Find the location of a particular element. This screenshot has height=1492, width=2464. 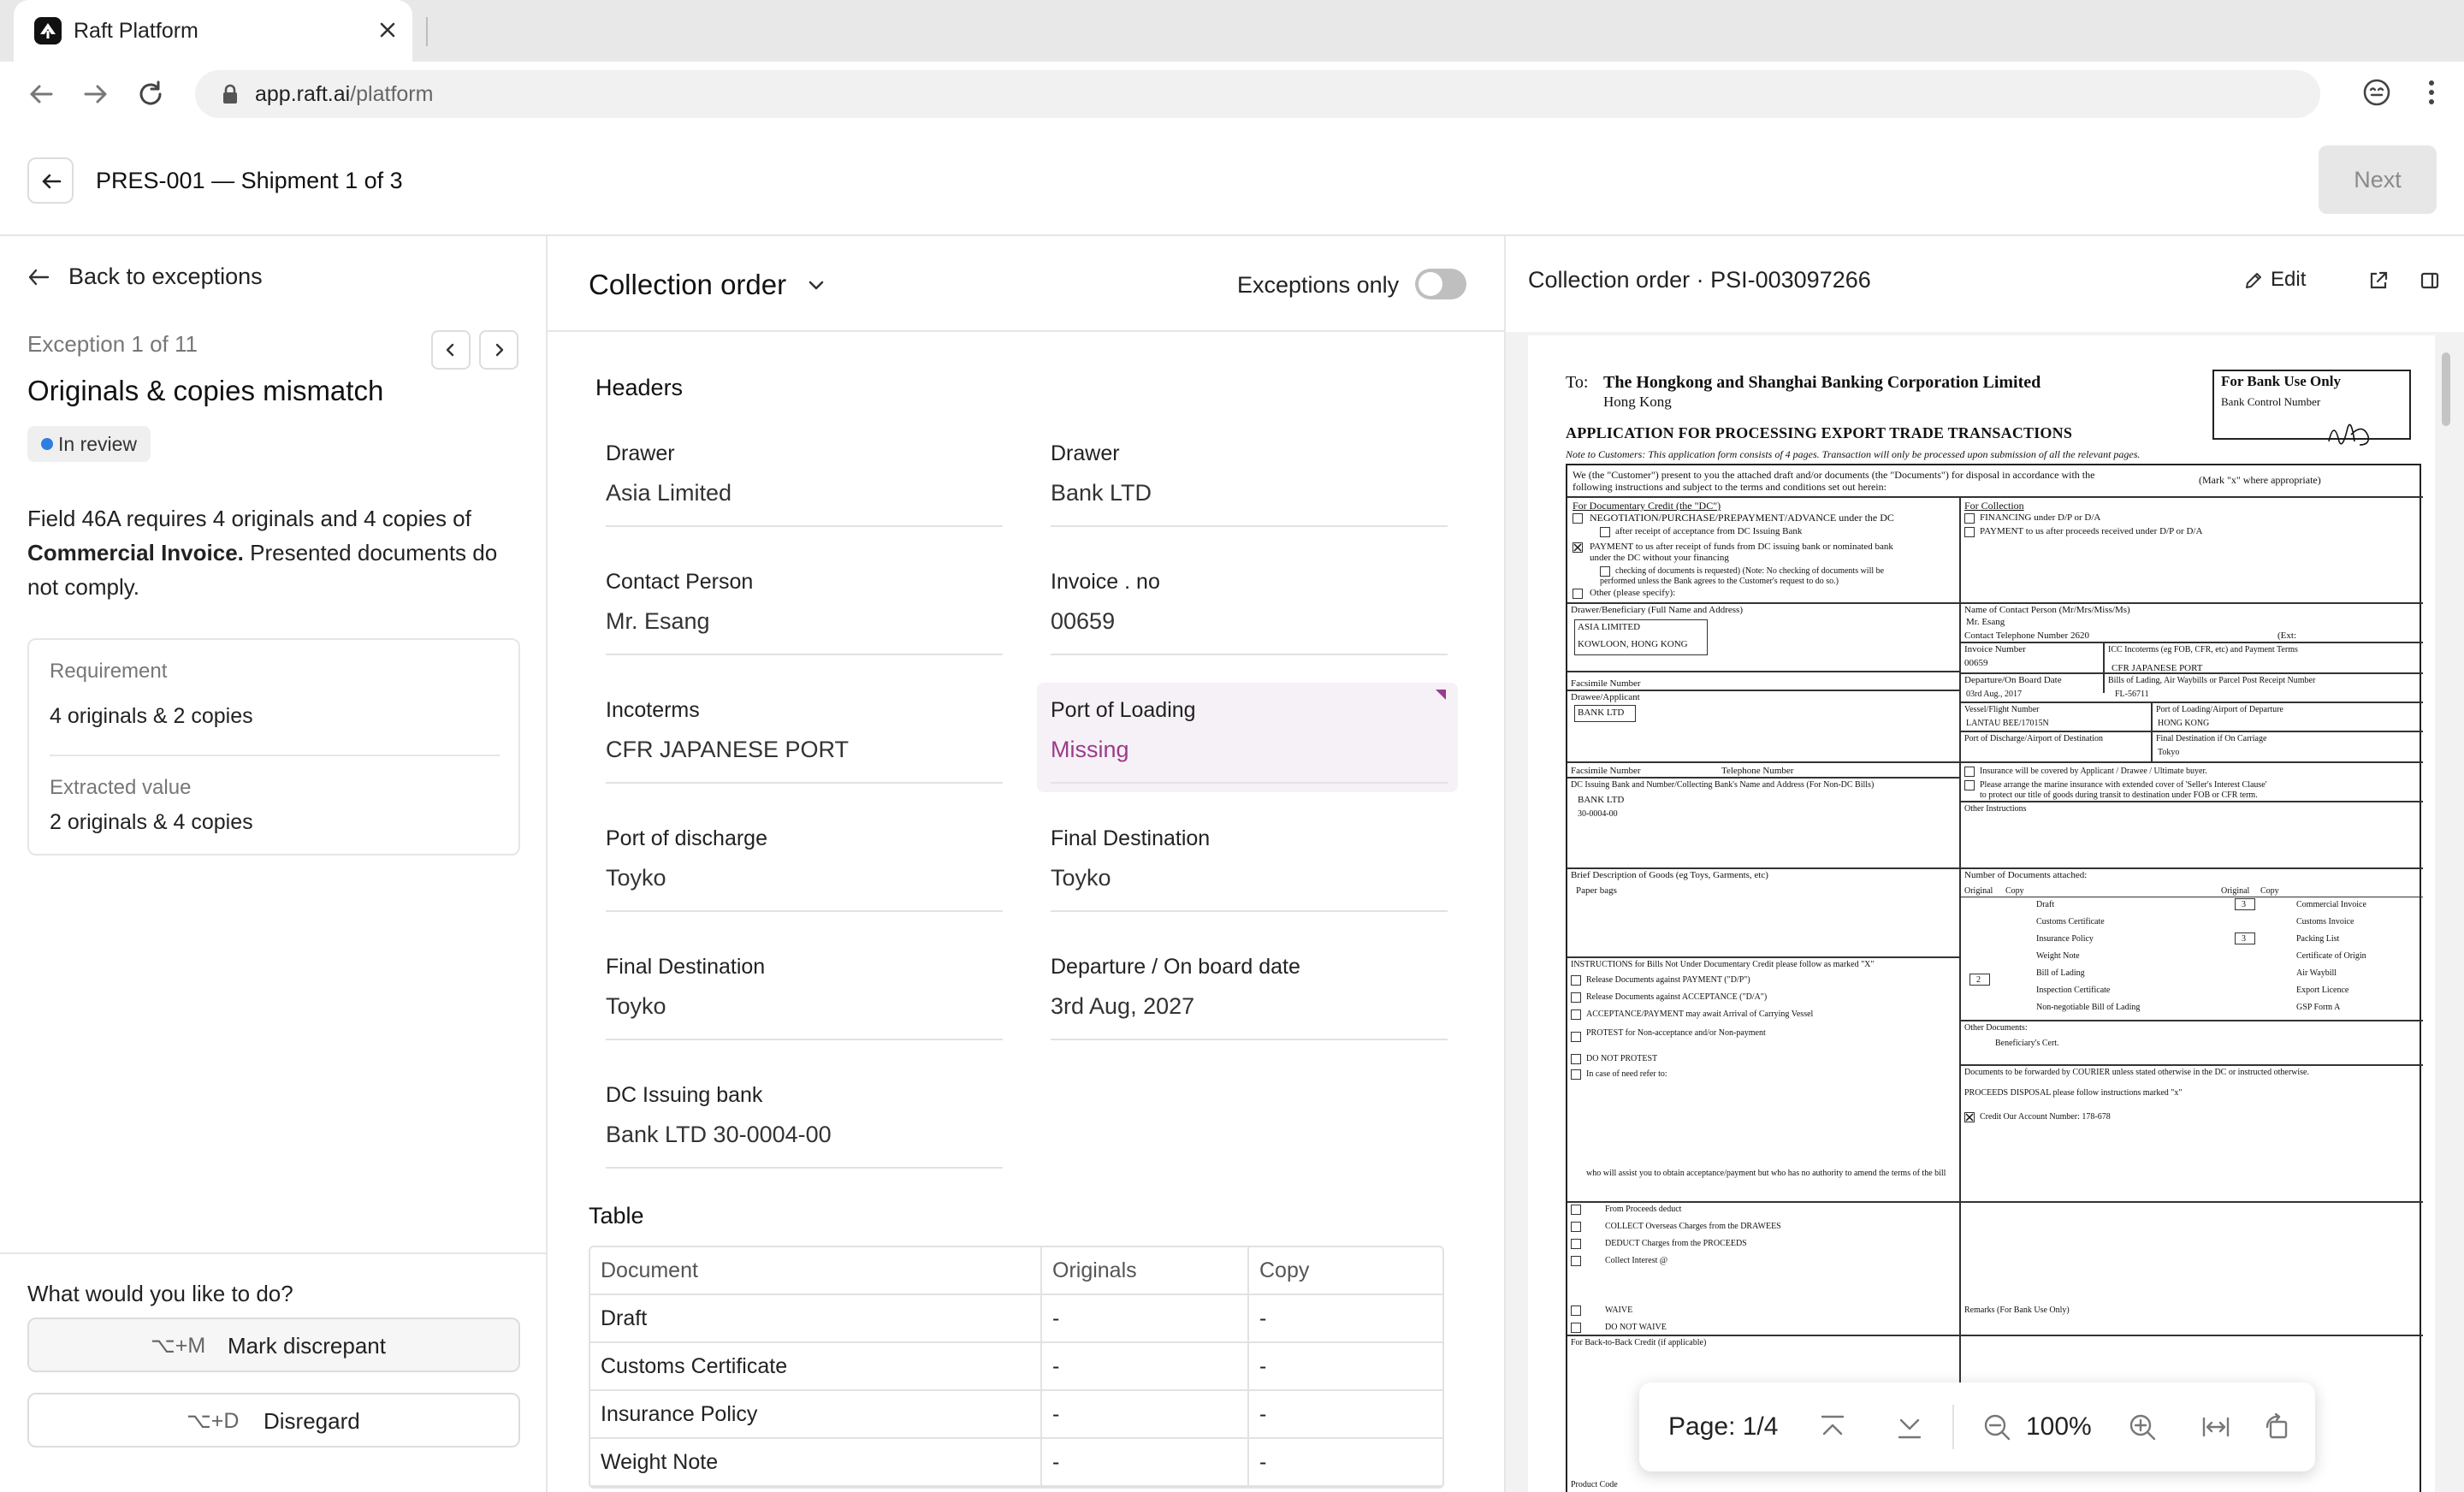

next-page-icon is located at coordinates (1909, 1427).